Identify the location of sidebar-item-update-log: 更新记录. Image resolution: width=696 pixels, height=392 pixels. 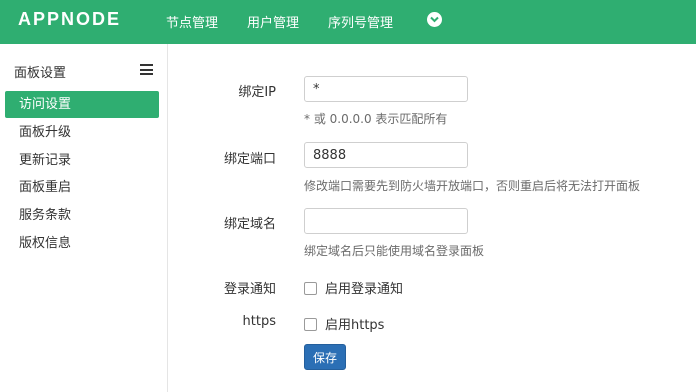
(82, 160).